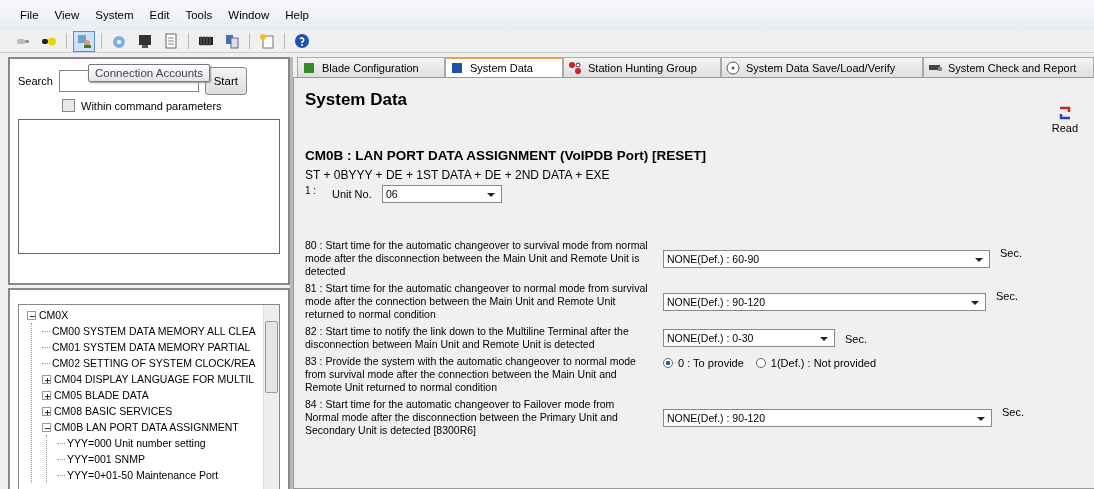  What do you see at coordinates (467, 338) in the screenshot?
I see `setting-description: 82 : Start time to notify the link down to the Multiline Terminal after the disconnection between Main Unit and Remote Unit is detected` at bounding box center [467, 338].